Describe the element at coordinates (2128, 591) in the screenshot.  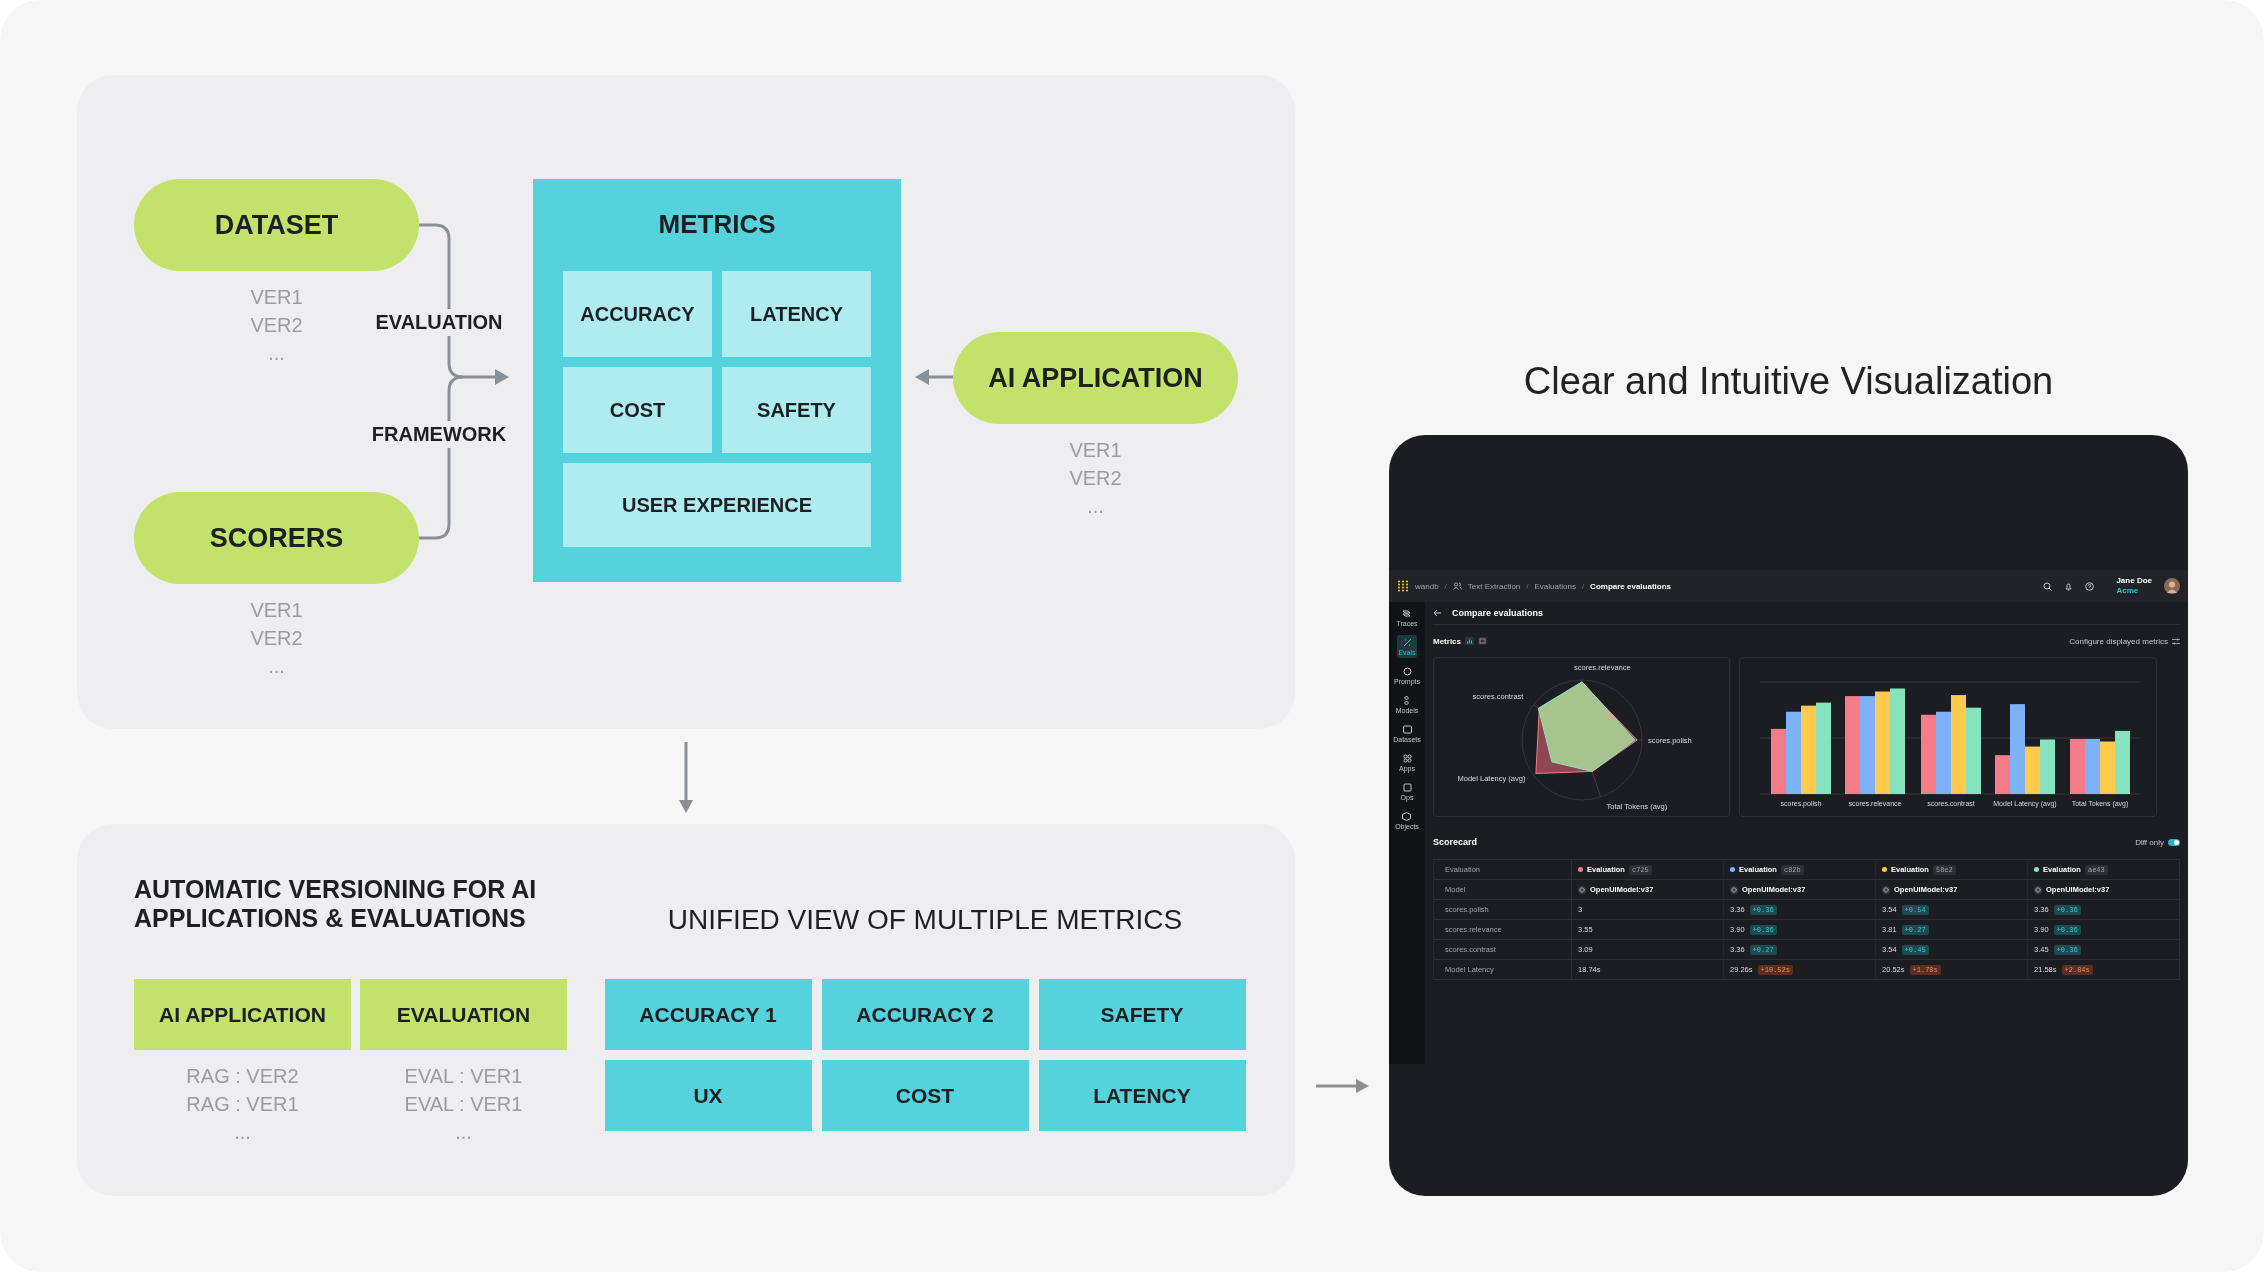
I see `org-name: Acme` at that location.